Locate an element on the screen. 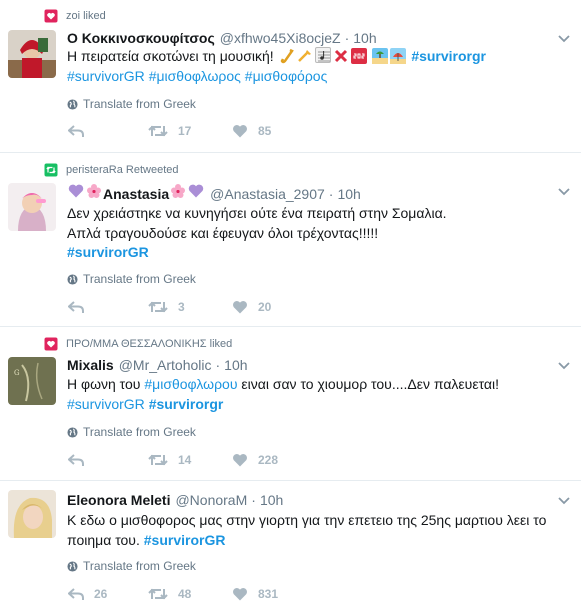 The width and height of the screenshot is (581, 615). tweet-text-segment: Η φωνη του is located at coordinates (104, 384).